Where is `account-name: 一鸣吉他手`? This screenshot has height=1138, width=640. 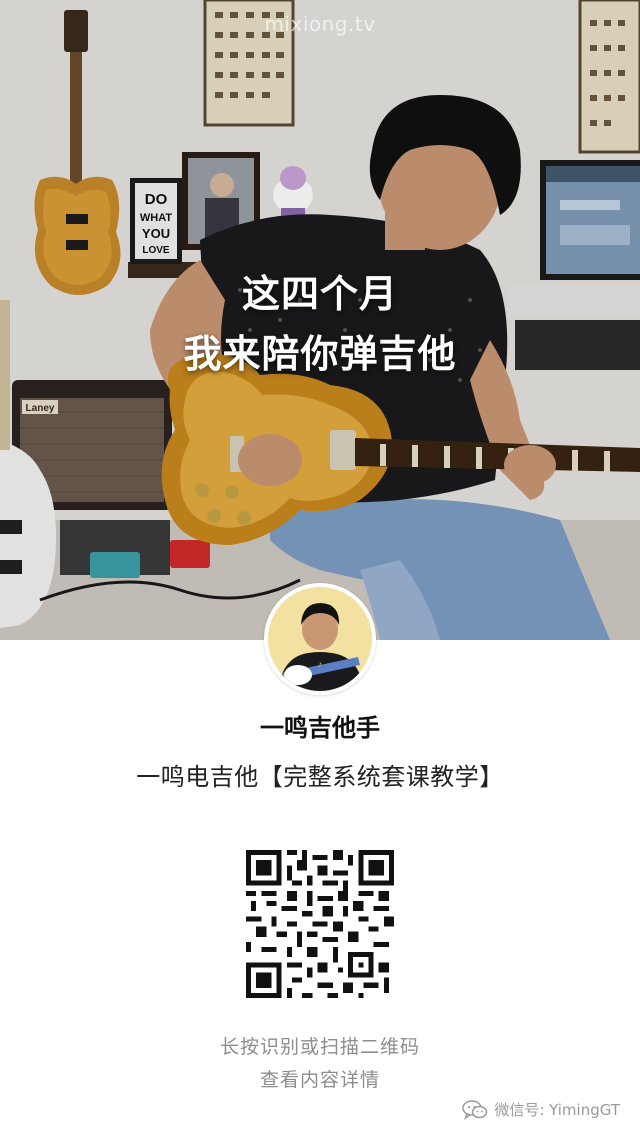
account-name: 一鸣吉他手 is located at coordinates (320, 728).